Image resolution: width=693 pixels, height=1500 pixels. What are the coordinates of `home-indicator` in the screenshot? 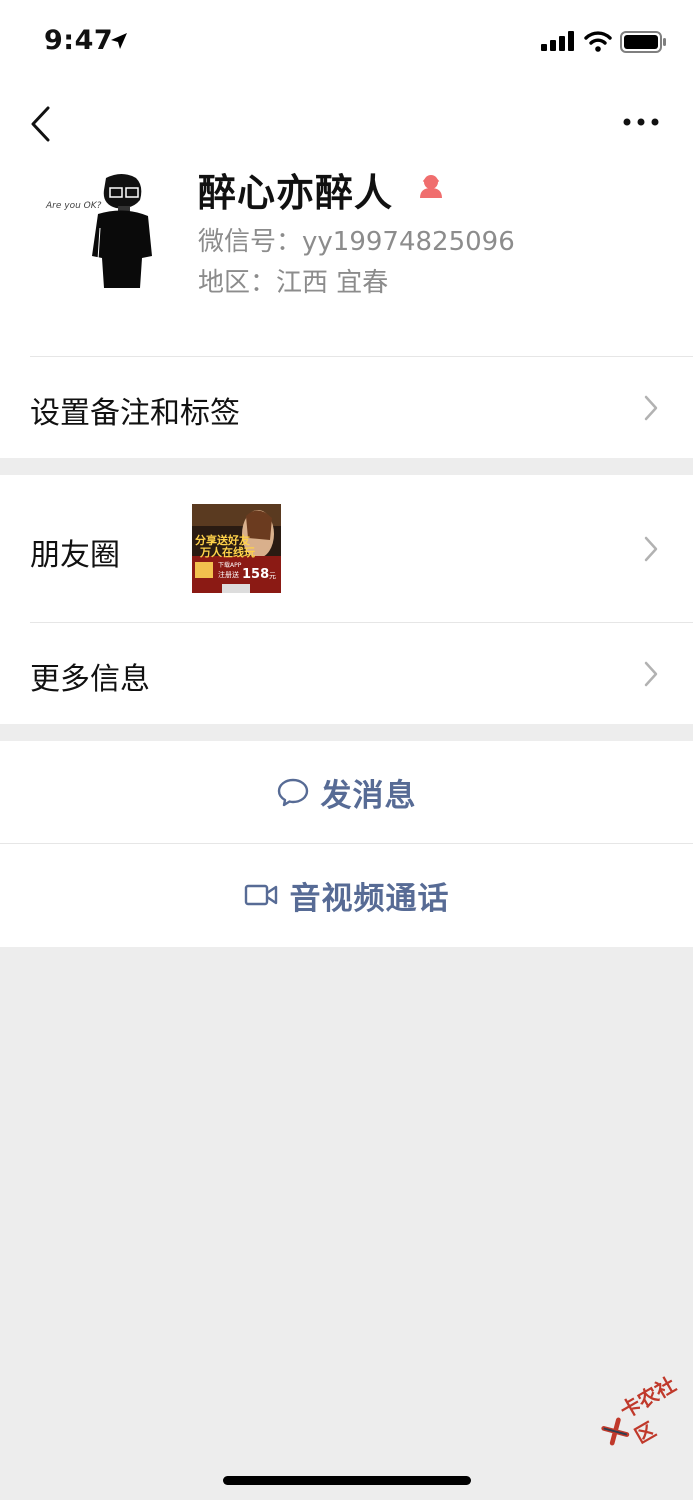 It's located at (347, 1480).